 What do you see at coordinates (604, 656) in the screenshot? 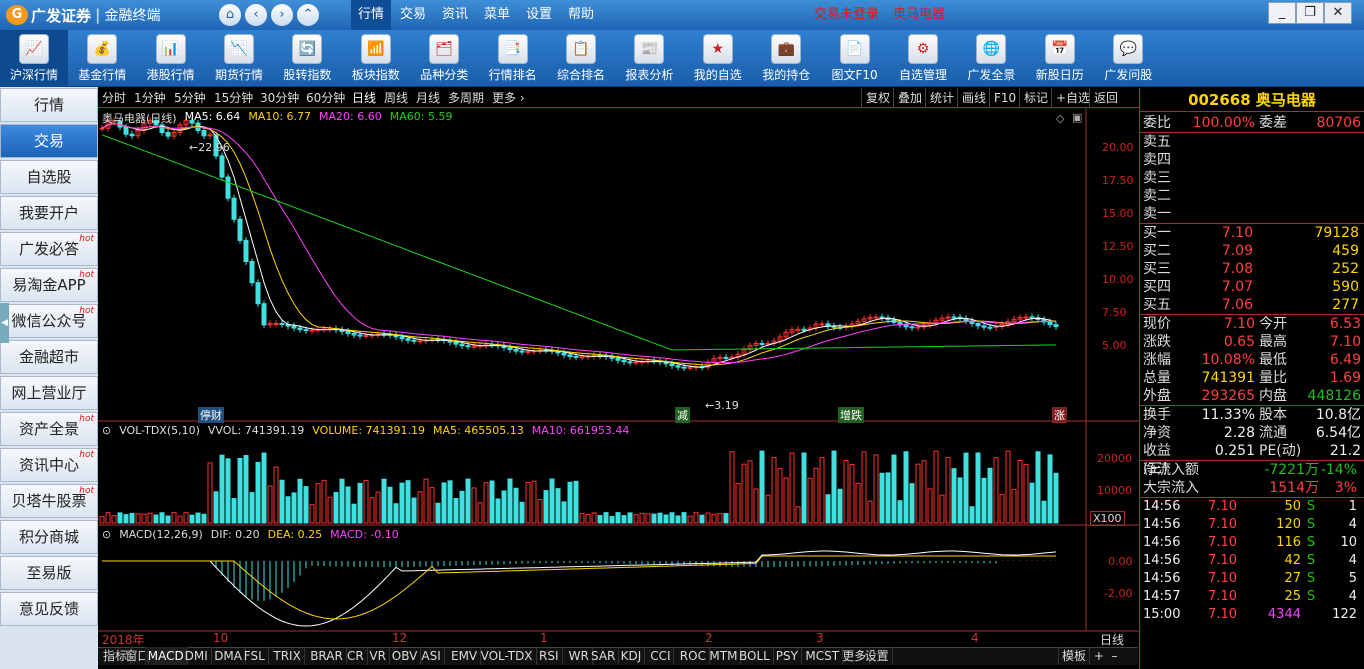
I see `indicator-tab: SAR` at bounding box center [604, 656].